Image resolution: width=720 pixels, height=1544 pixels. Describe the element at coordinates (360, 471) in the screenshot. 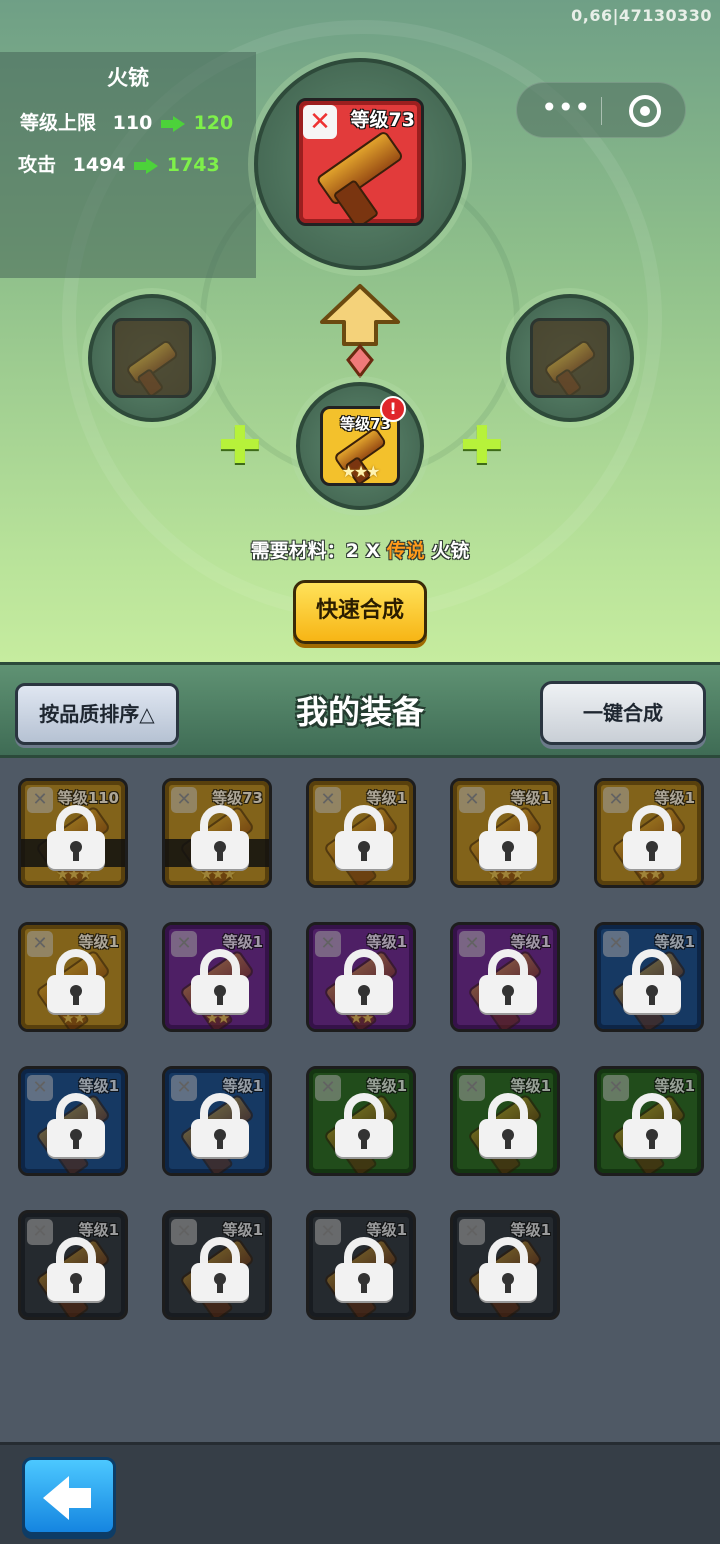

I see `star-rating: ★★★` at that location.